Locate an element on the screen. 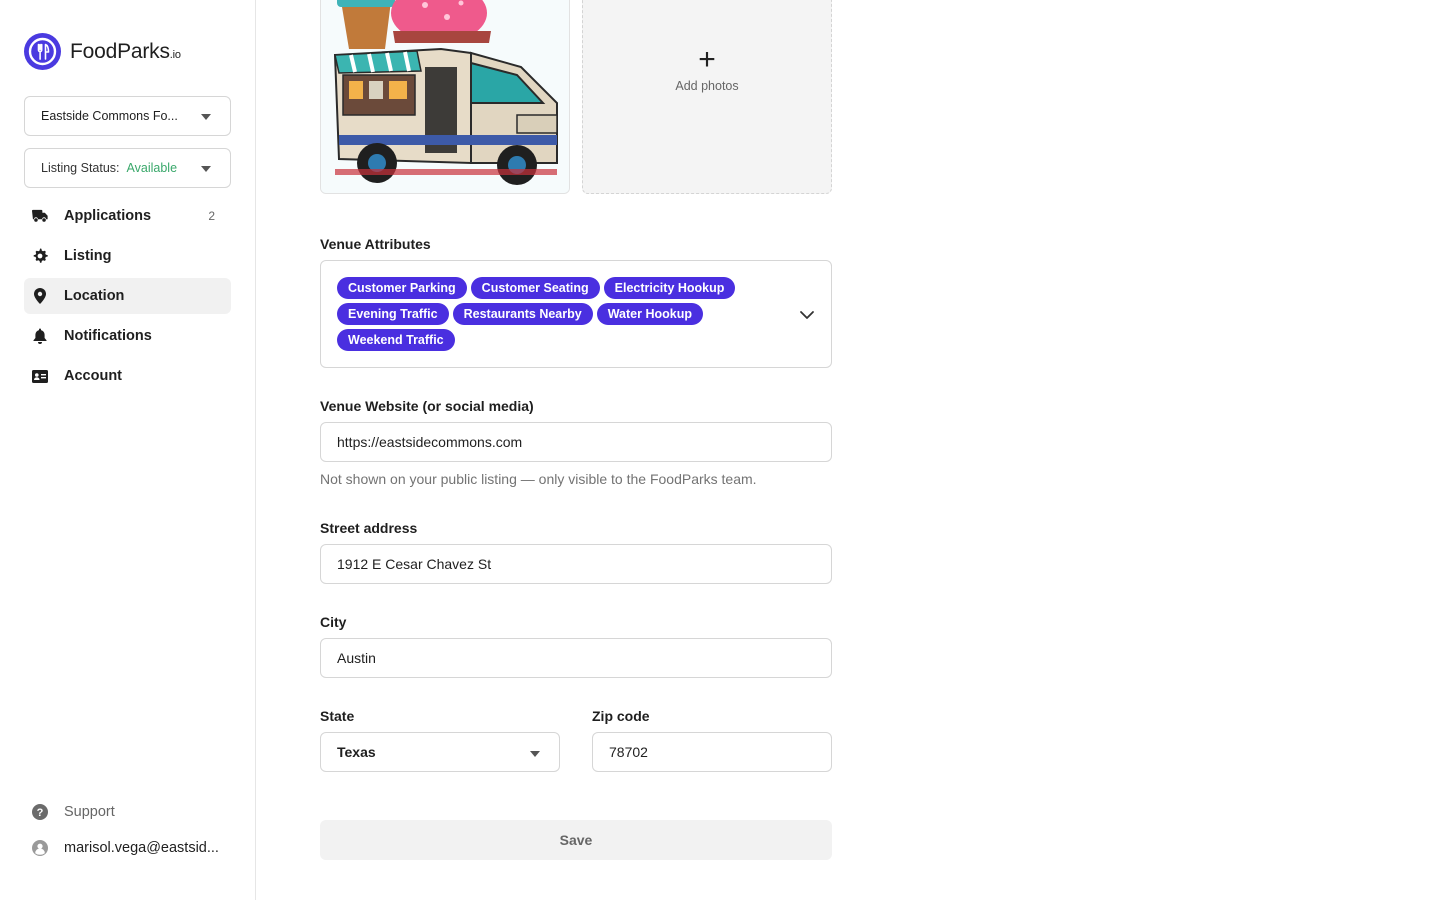 Image resolution: width=1440 pixels, height=900 pixels. sidebar-item-notifications: Notifications is located at coordinates (127, 336).